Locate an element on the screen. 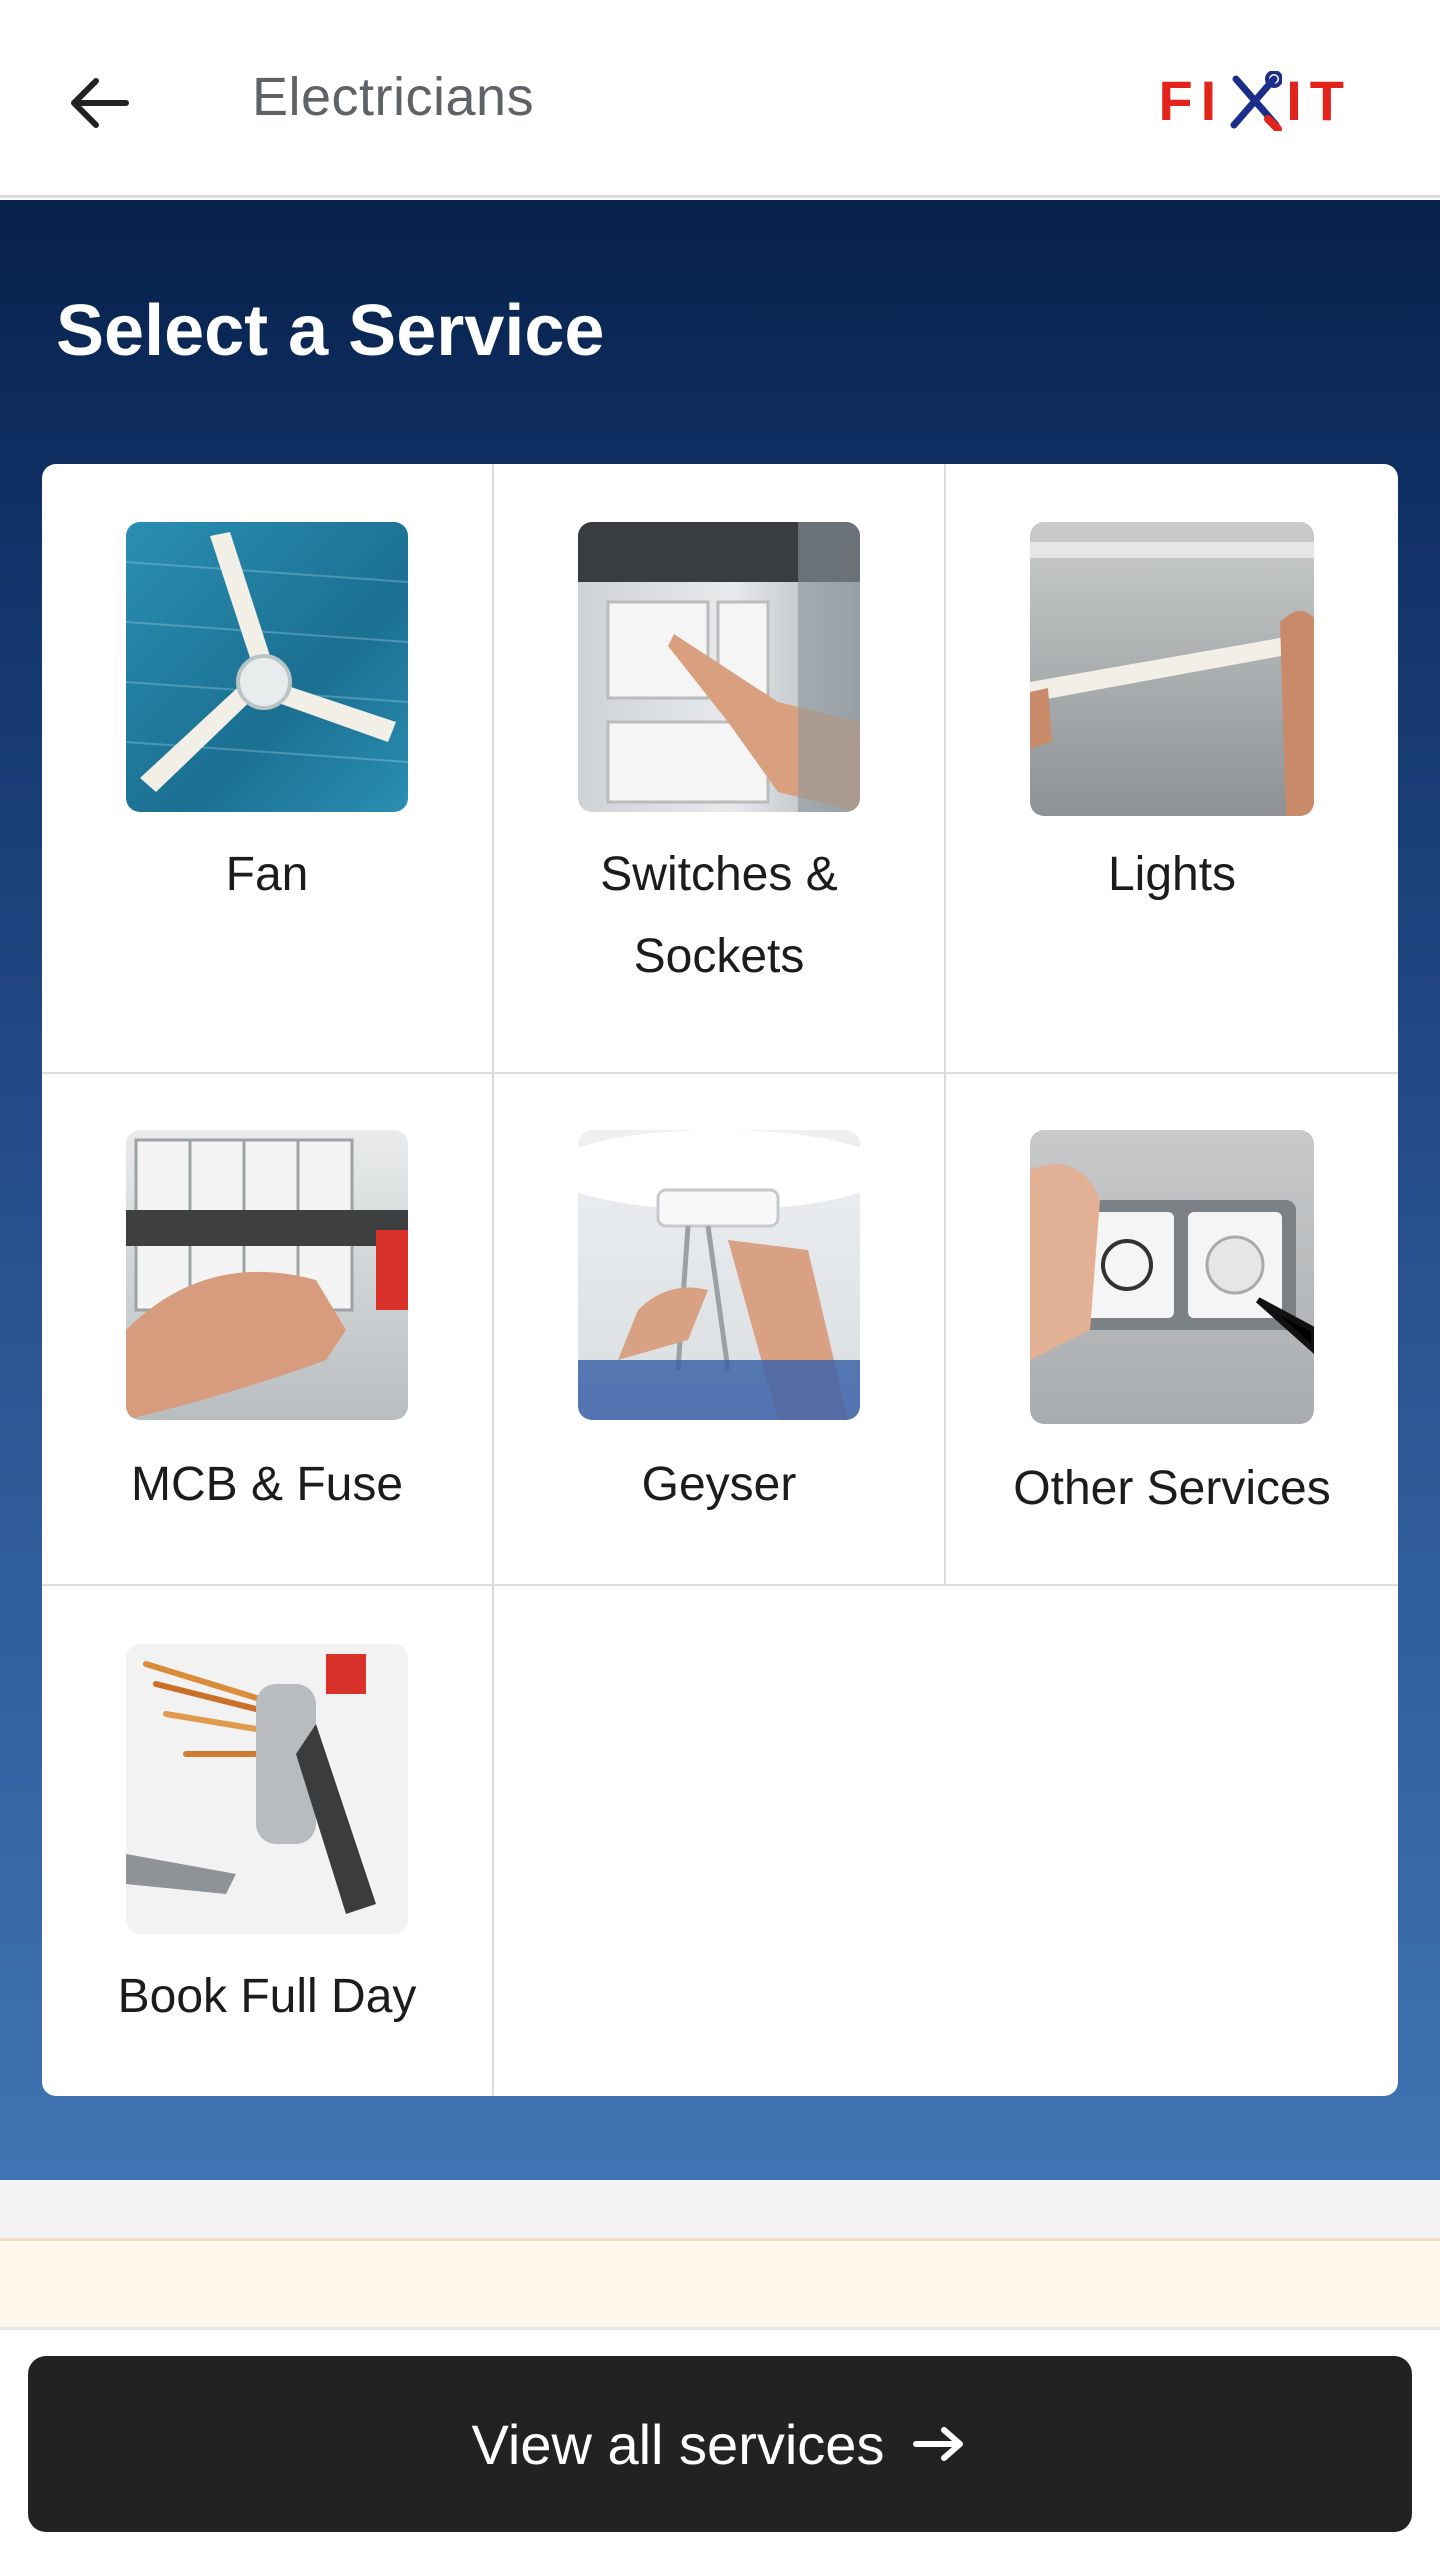  other-services-image is located at coordinates (1172, 1277).